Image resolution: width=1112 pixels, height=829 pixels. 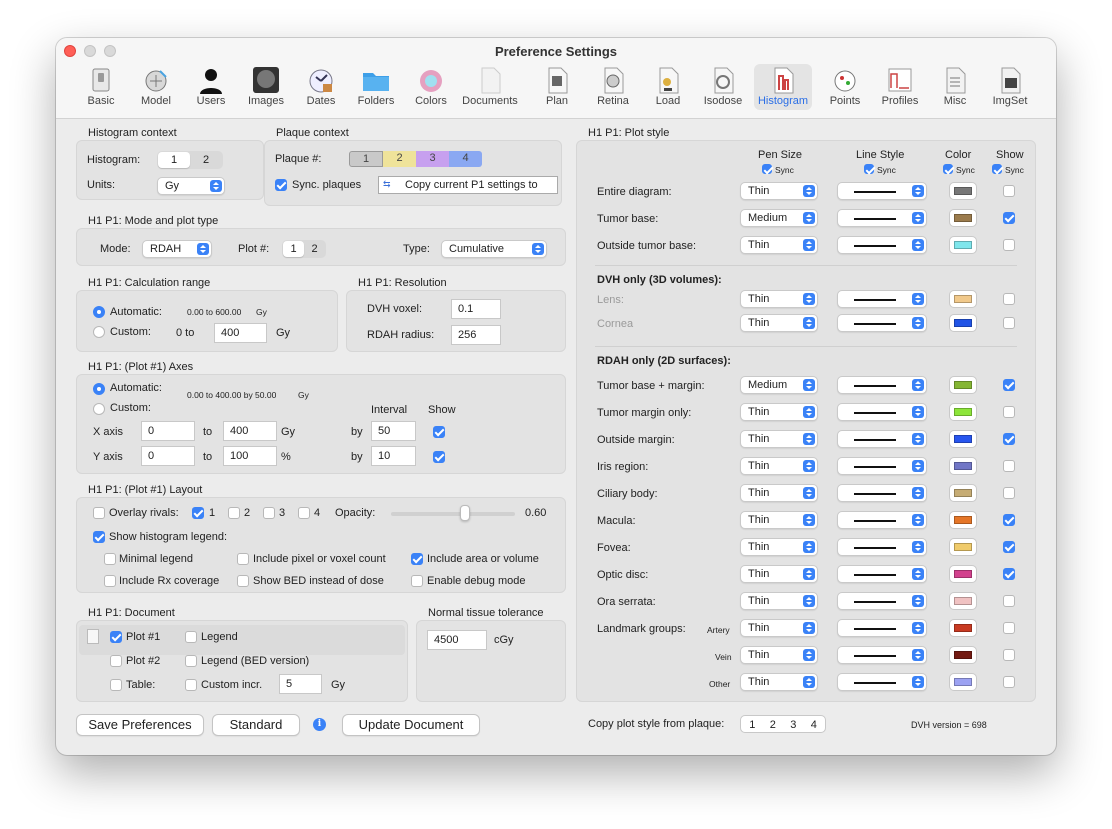 What do you see at coordinates (793, 724) in the screenshot?
I see `copy-style-plaque-3: 3` at bounding box center [793, 724].